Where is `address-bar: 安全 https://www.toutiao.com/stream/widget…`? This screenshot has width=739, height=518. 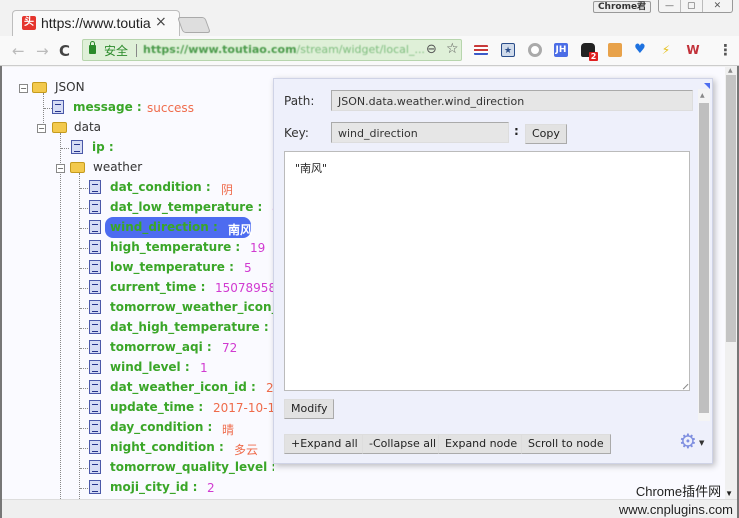
address-bar: 安全 https://www.toutiao.com/stream/widget… is located at coordinates (272, 50).